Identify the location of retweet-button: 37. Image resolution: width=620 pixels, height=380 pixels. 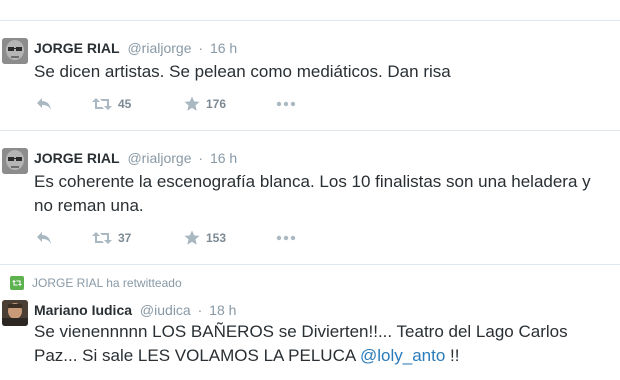
(111, 238).